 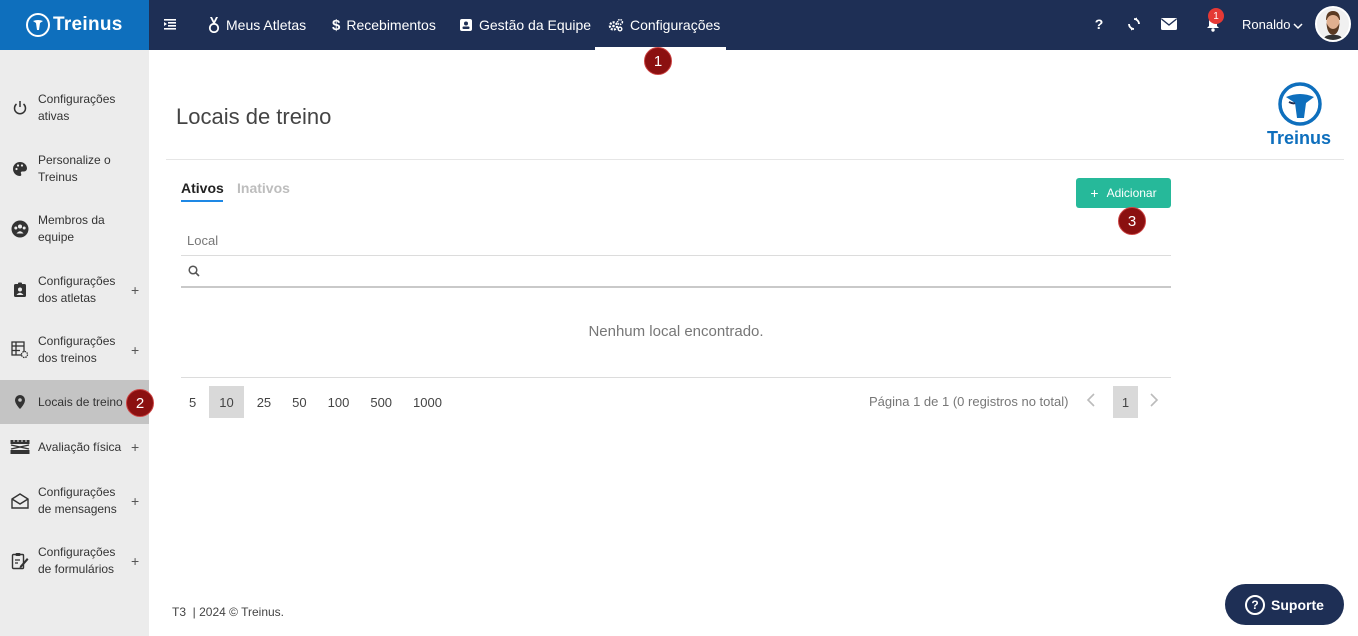 I want to click on sidebar-item-config-atletas: Configurações dos atletas +, so click(x=74, y=290).